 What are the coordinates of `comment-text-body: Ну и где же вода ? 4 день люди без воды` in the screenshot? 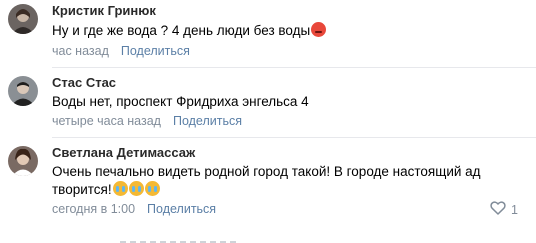 It's located at (181, 30).